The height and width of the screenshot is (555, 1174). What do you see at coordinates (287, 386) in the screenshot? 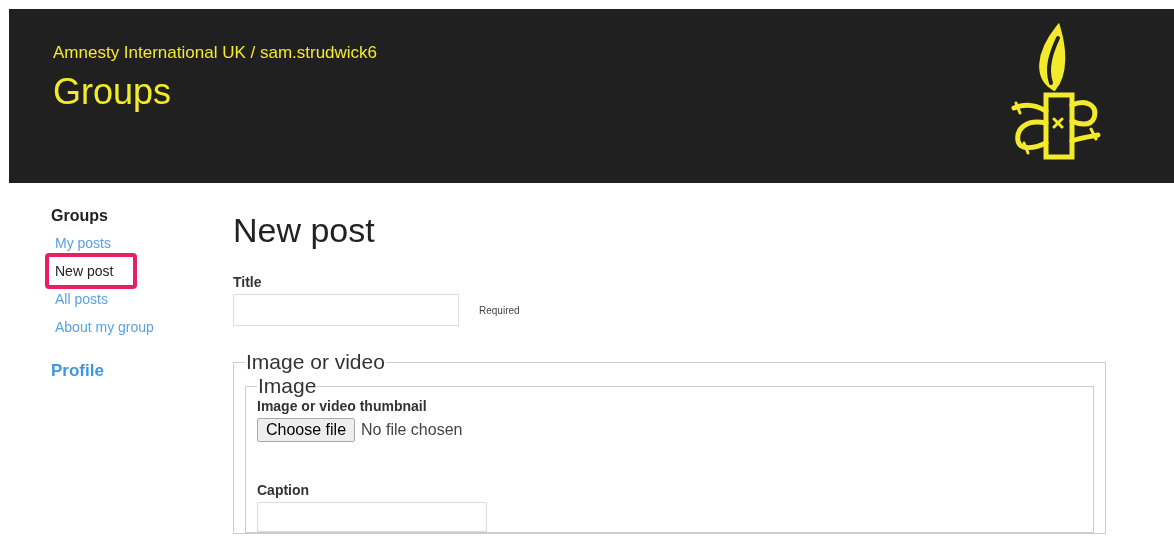
I see `fieldset-legend: Image` at bounding box center [287, 386].